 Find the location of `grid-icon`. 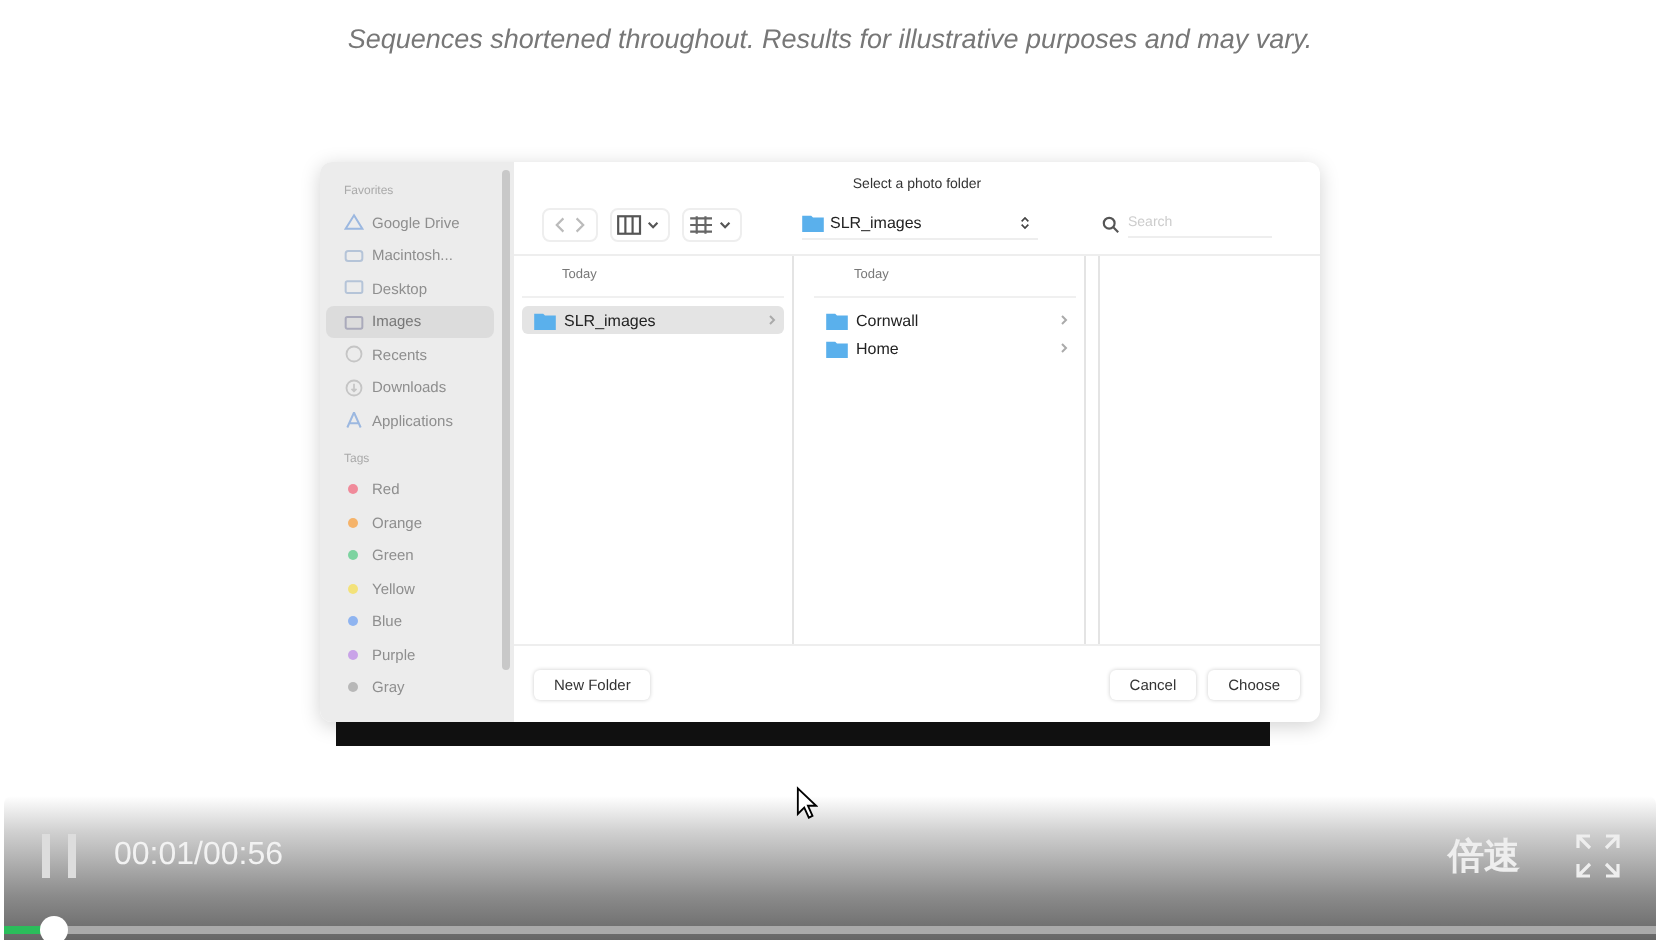

grid-icon is located at coordinates (712, 224).